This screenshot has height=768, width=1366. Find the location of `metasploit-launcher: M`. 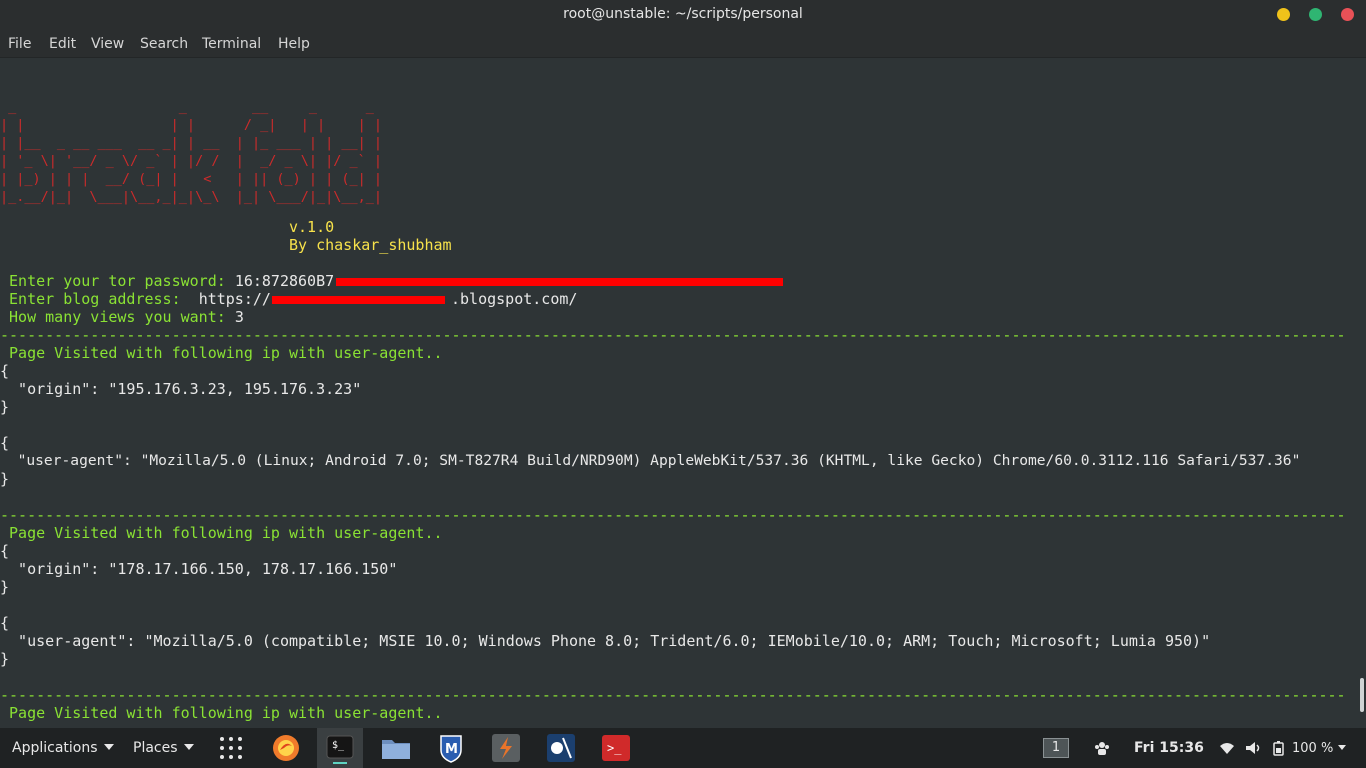

metasploit-launcher: M is located at coordinates (451, 748).